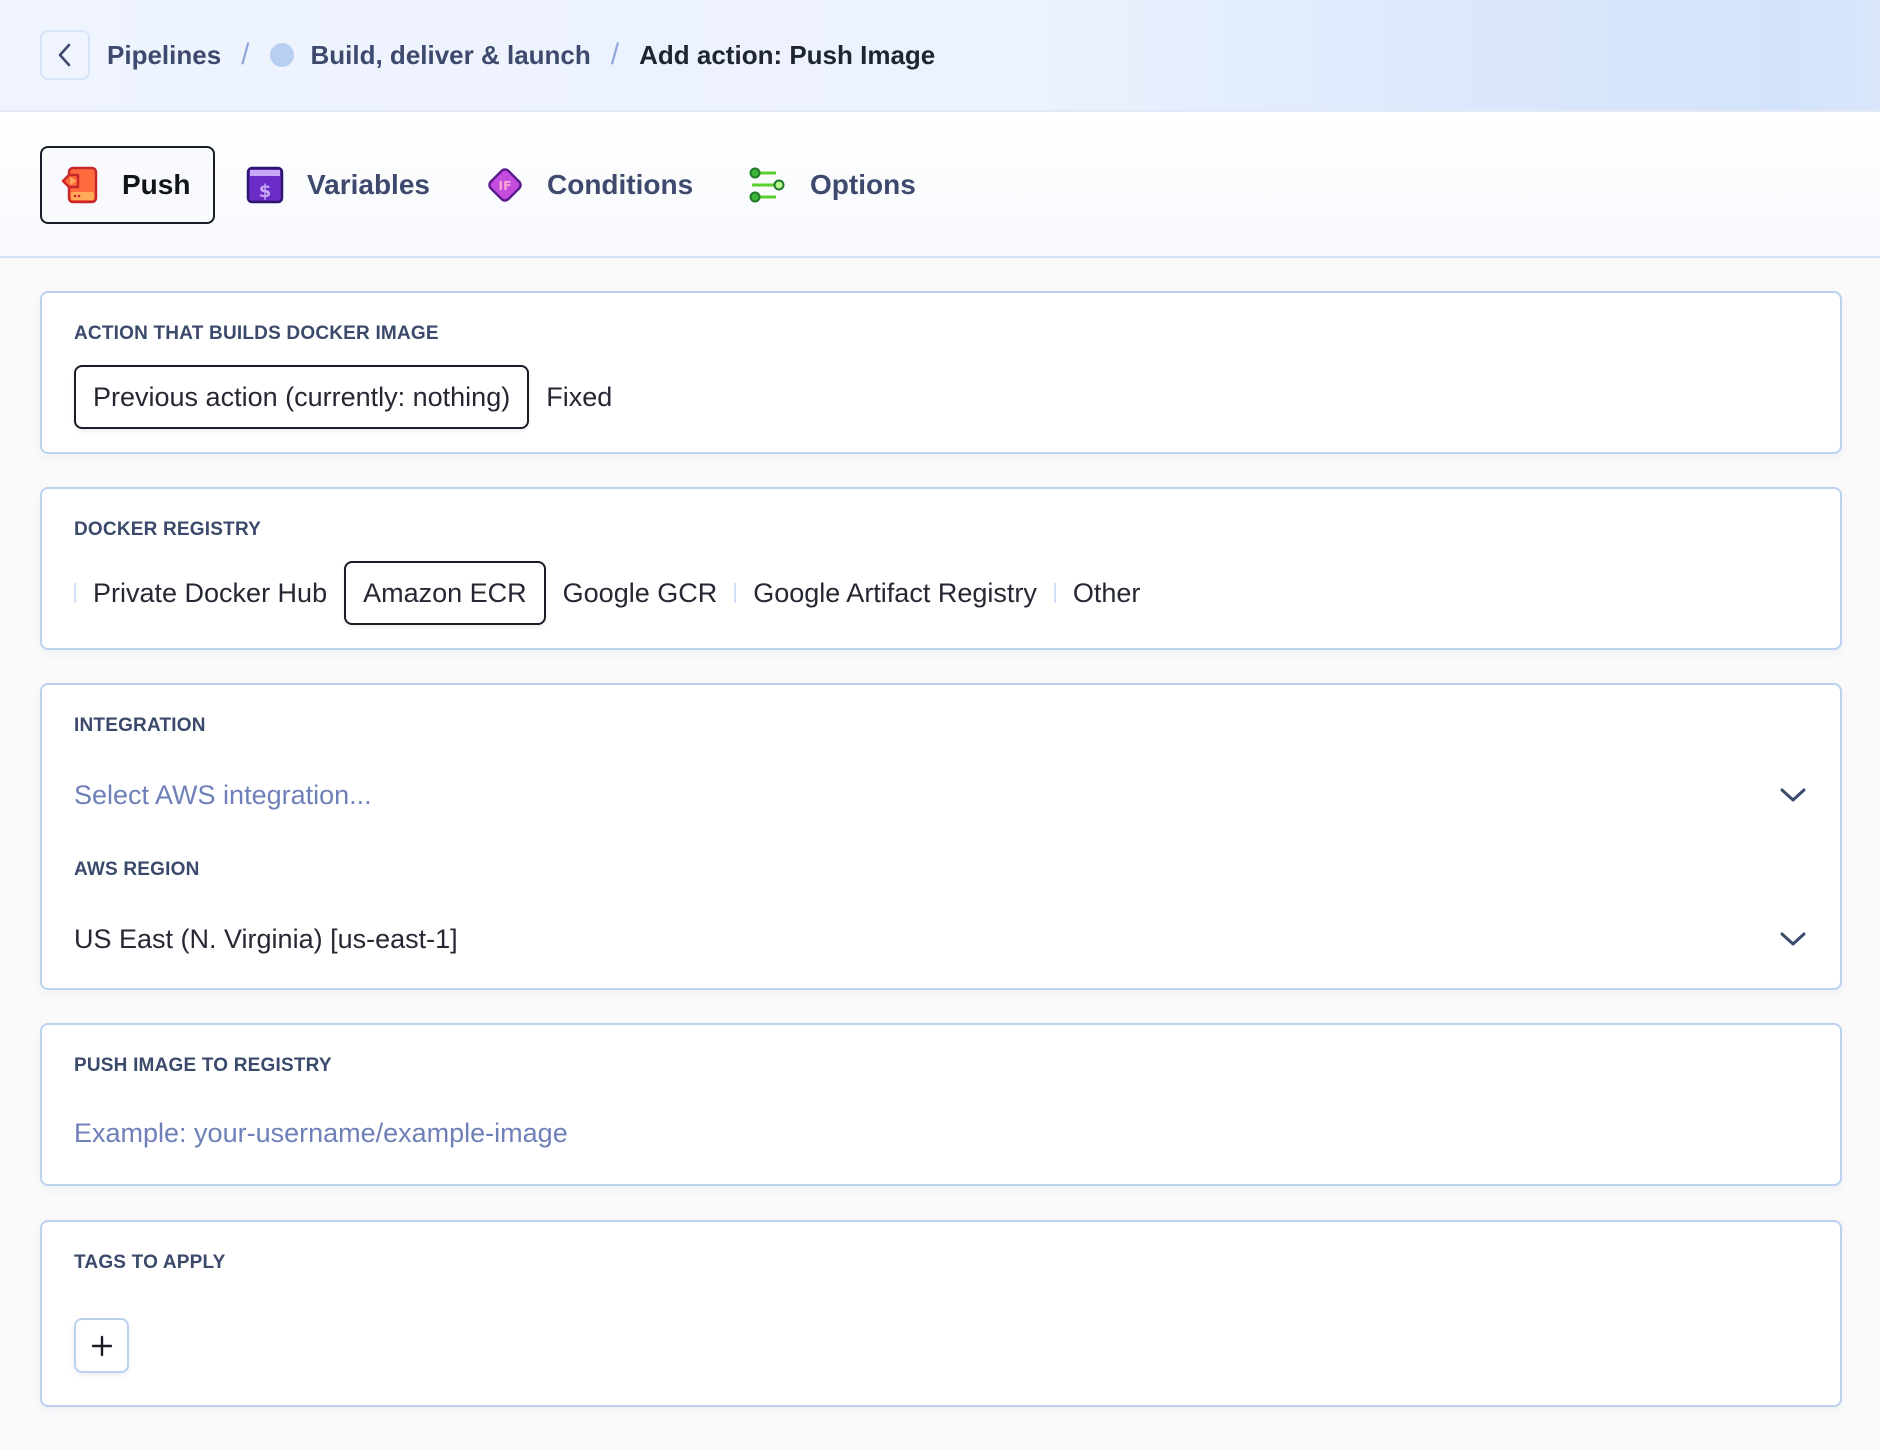  Describe the element at coordinates (80, 185) in the screenshot. I see `push-icon` at that location.